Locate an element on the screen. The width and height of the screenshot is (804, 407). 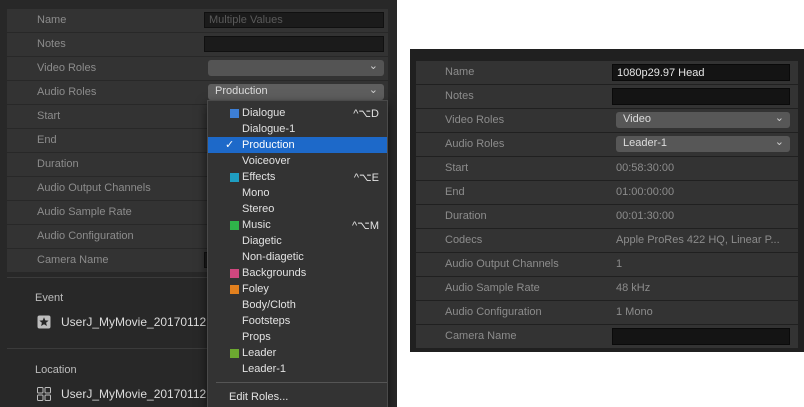
video-roles-select: ⌄ is located at coordinates (296, 68).